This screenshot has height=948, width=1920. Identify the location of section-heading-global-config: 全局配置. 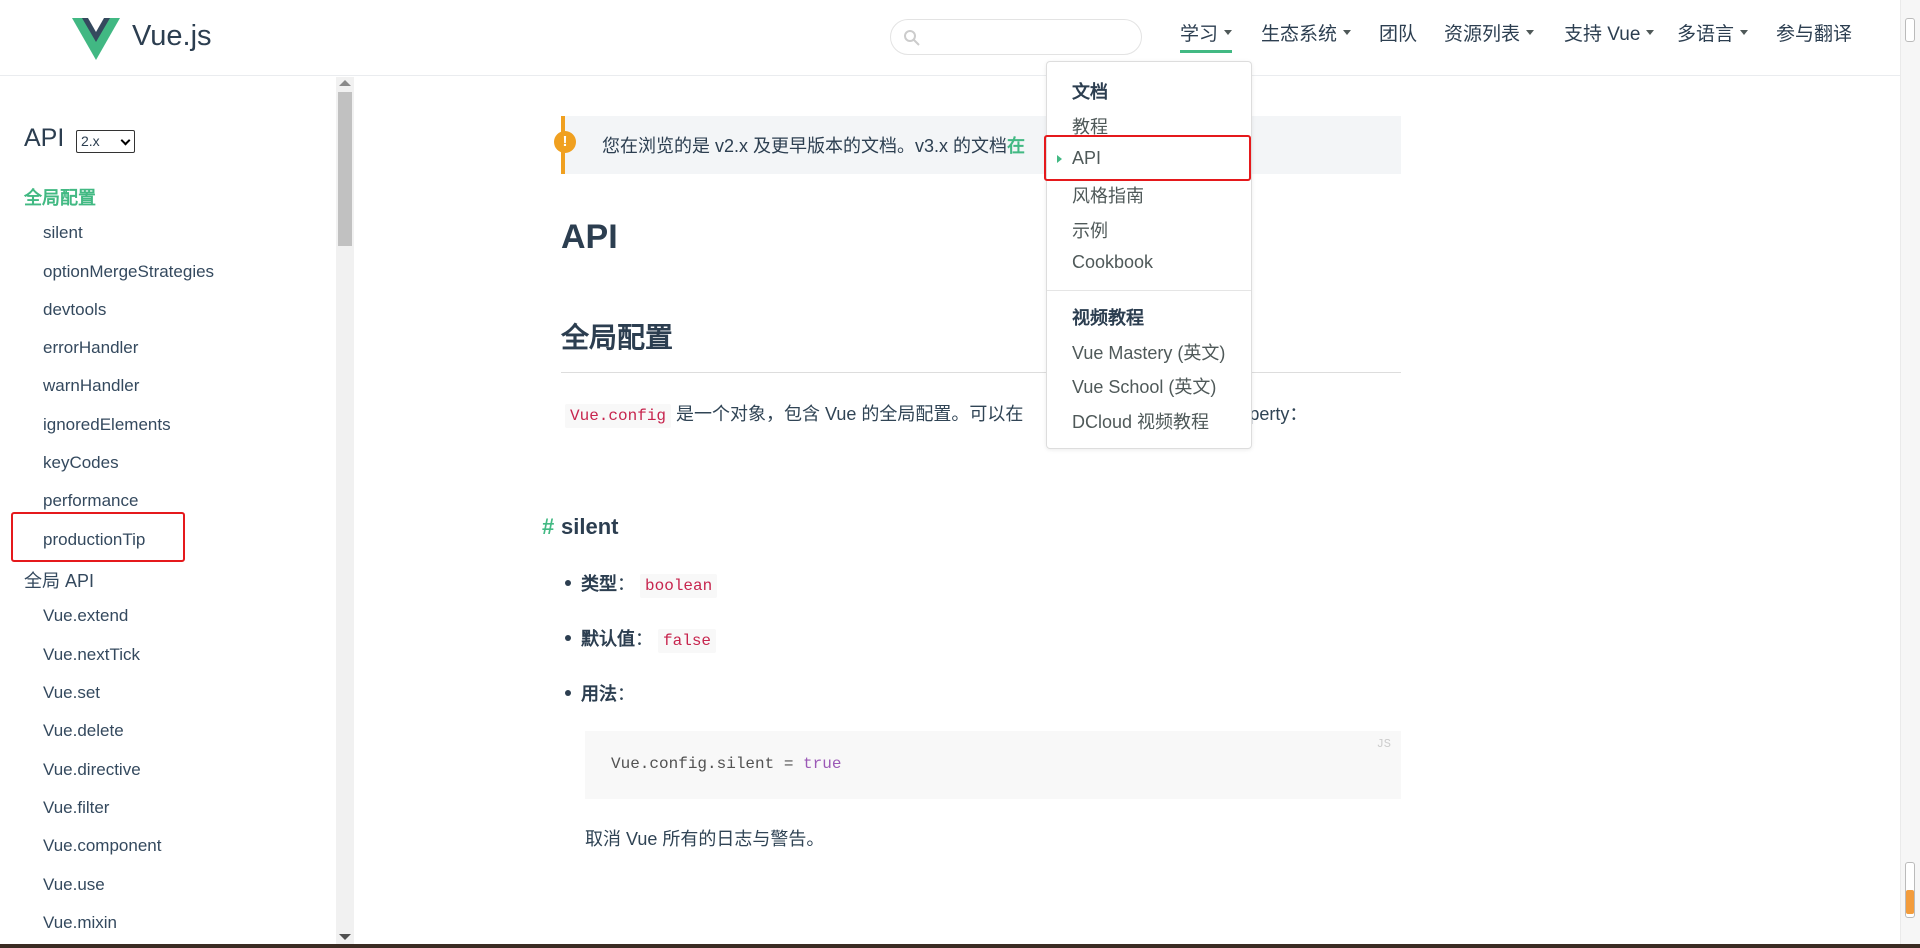
(617, 337).